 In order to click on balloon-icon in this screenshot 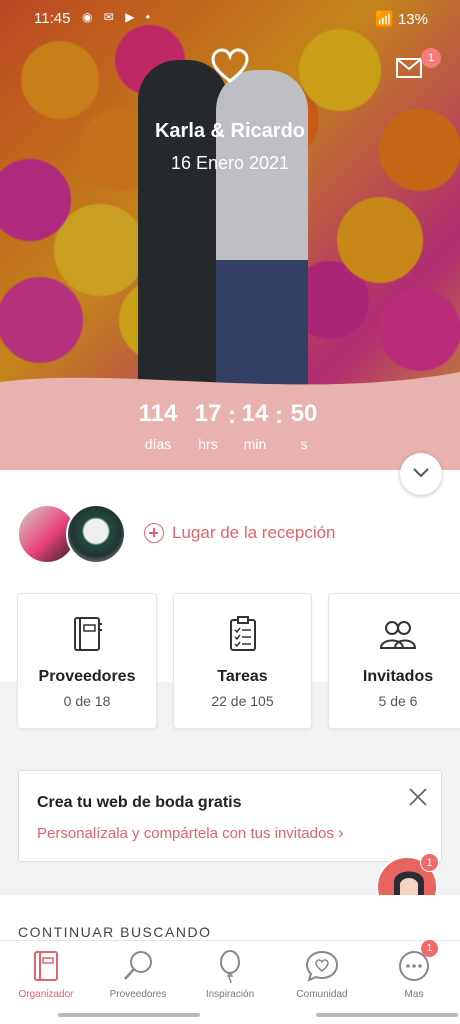, I will do `click(230, 966)`.